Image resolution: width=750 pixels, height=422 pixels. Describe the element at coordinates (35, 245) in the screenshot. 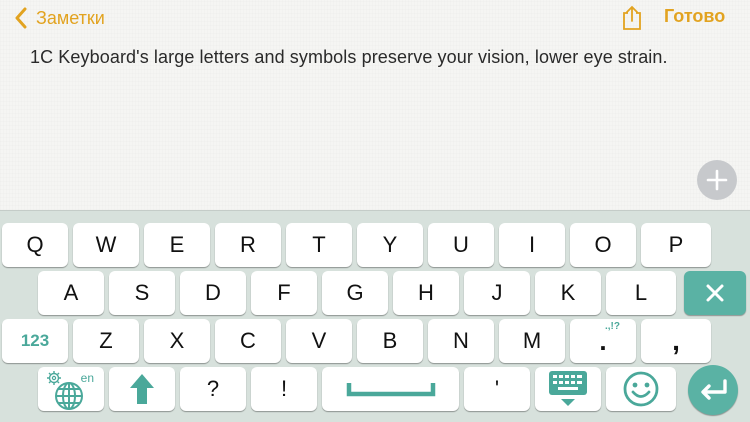

I see `key-q: Q` at that location.